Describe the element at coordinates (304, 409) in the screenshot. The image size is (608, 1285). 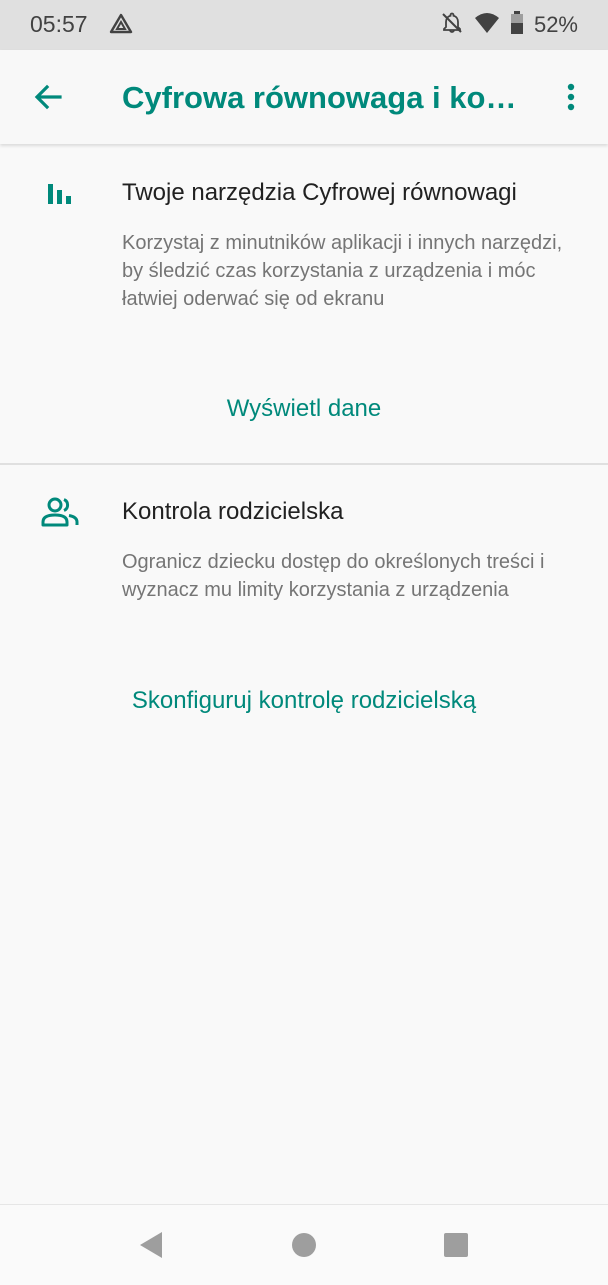
I see `view-data-button: Wyświetl dane` at that location.